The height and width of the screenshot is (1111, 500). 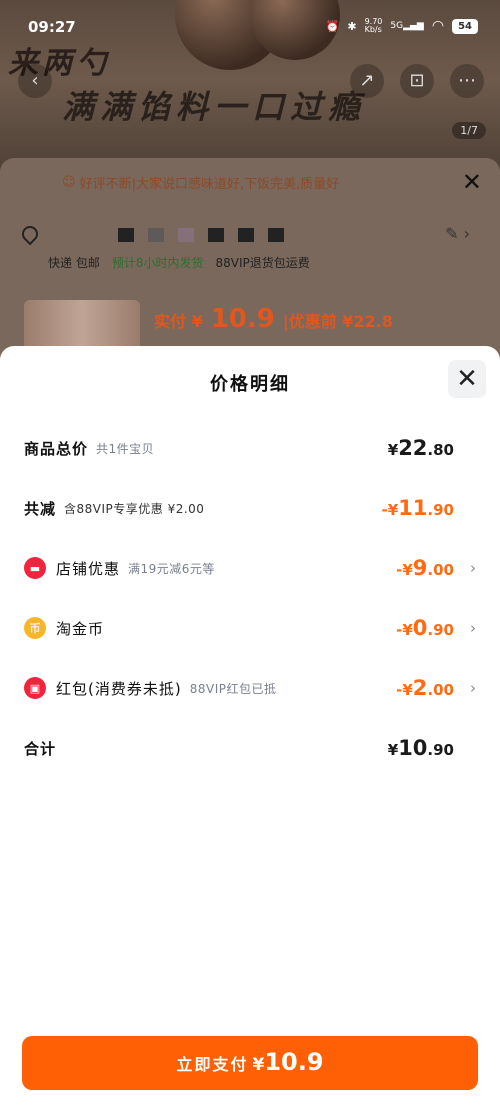 What do you see at coordinates (250, 252) in the screenshot?
I see `address-section: ✎ › 快递 包邮 预计8小时内发货 88VIP退货包运费` at bounding box center [250, 252].